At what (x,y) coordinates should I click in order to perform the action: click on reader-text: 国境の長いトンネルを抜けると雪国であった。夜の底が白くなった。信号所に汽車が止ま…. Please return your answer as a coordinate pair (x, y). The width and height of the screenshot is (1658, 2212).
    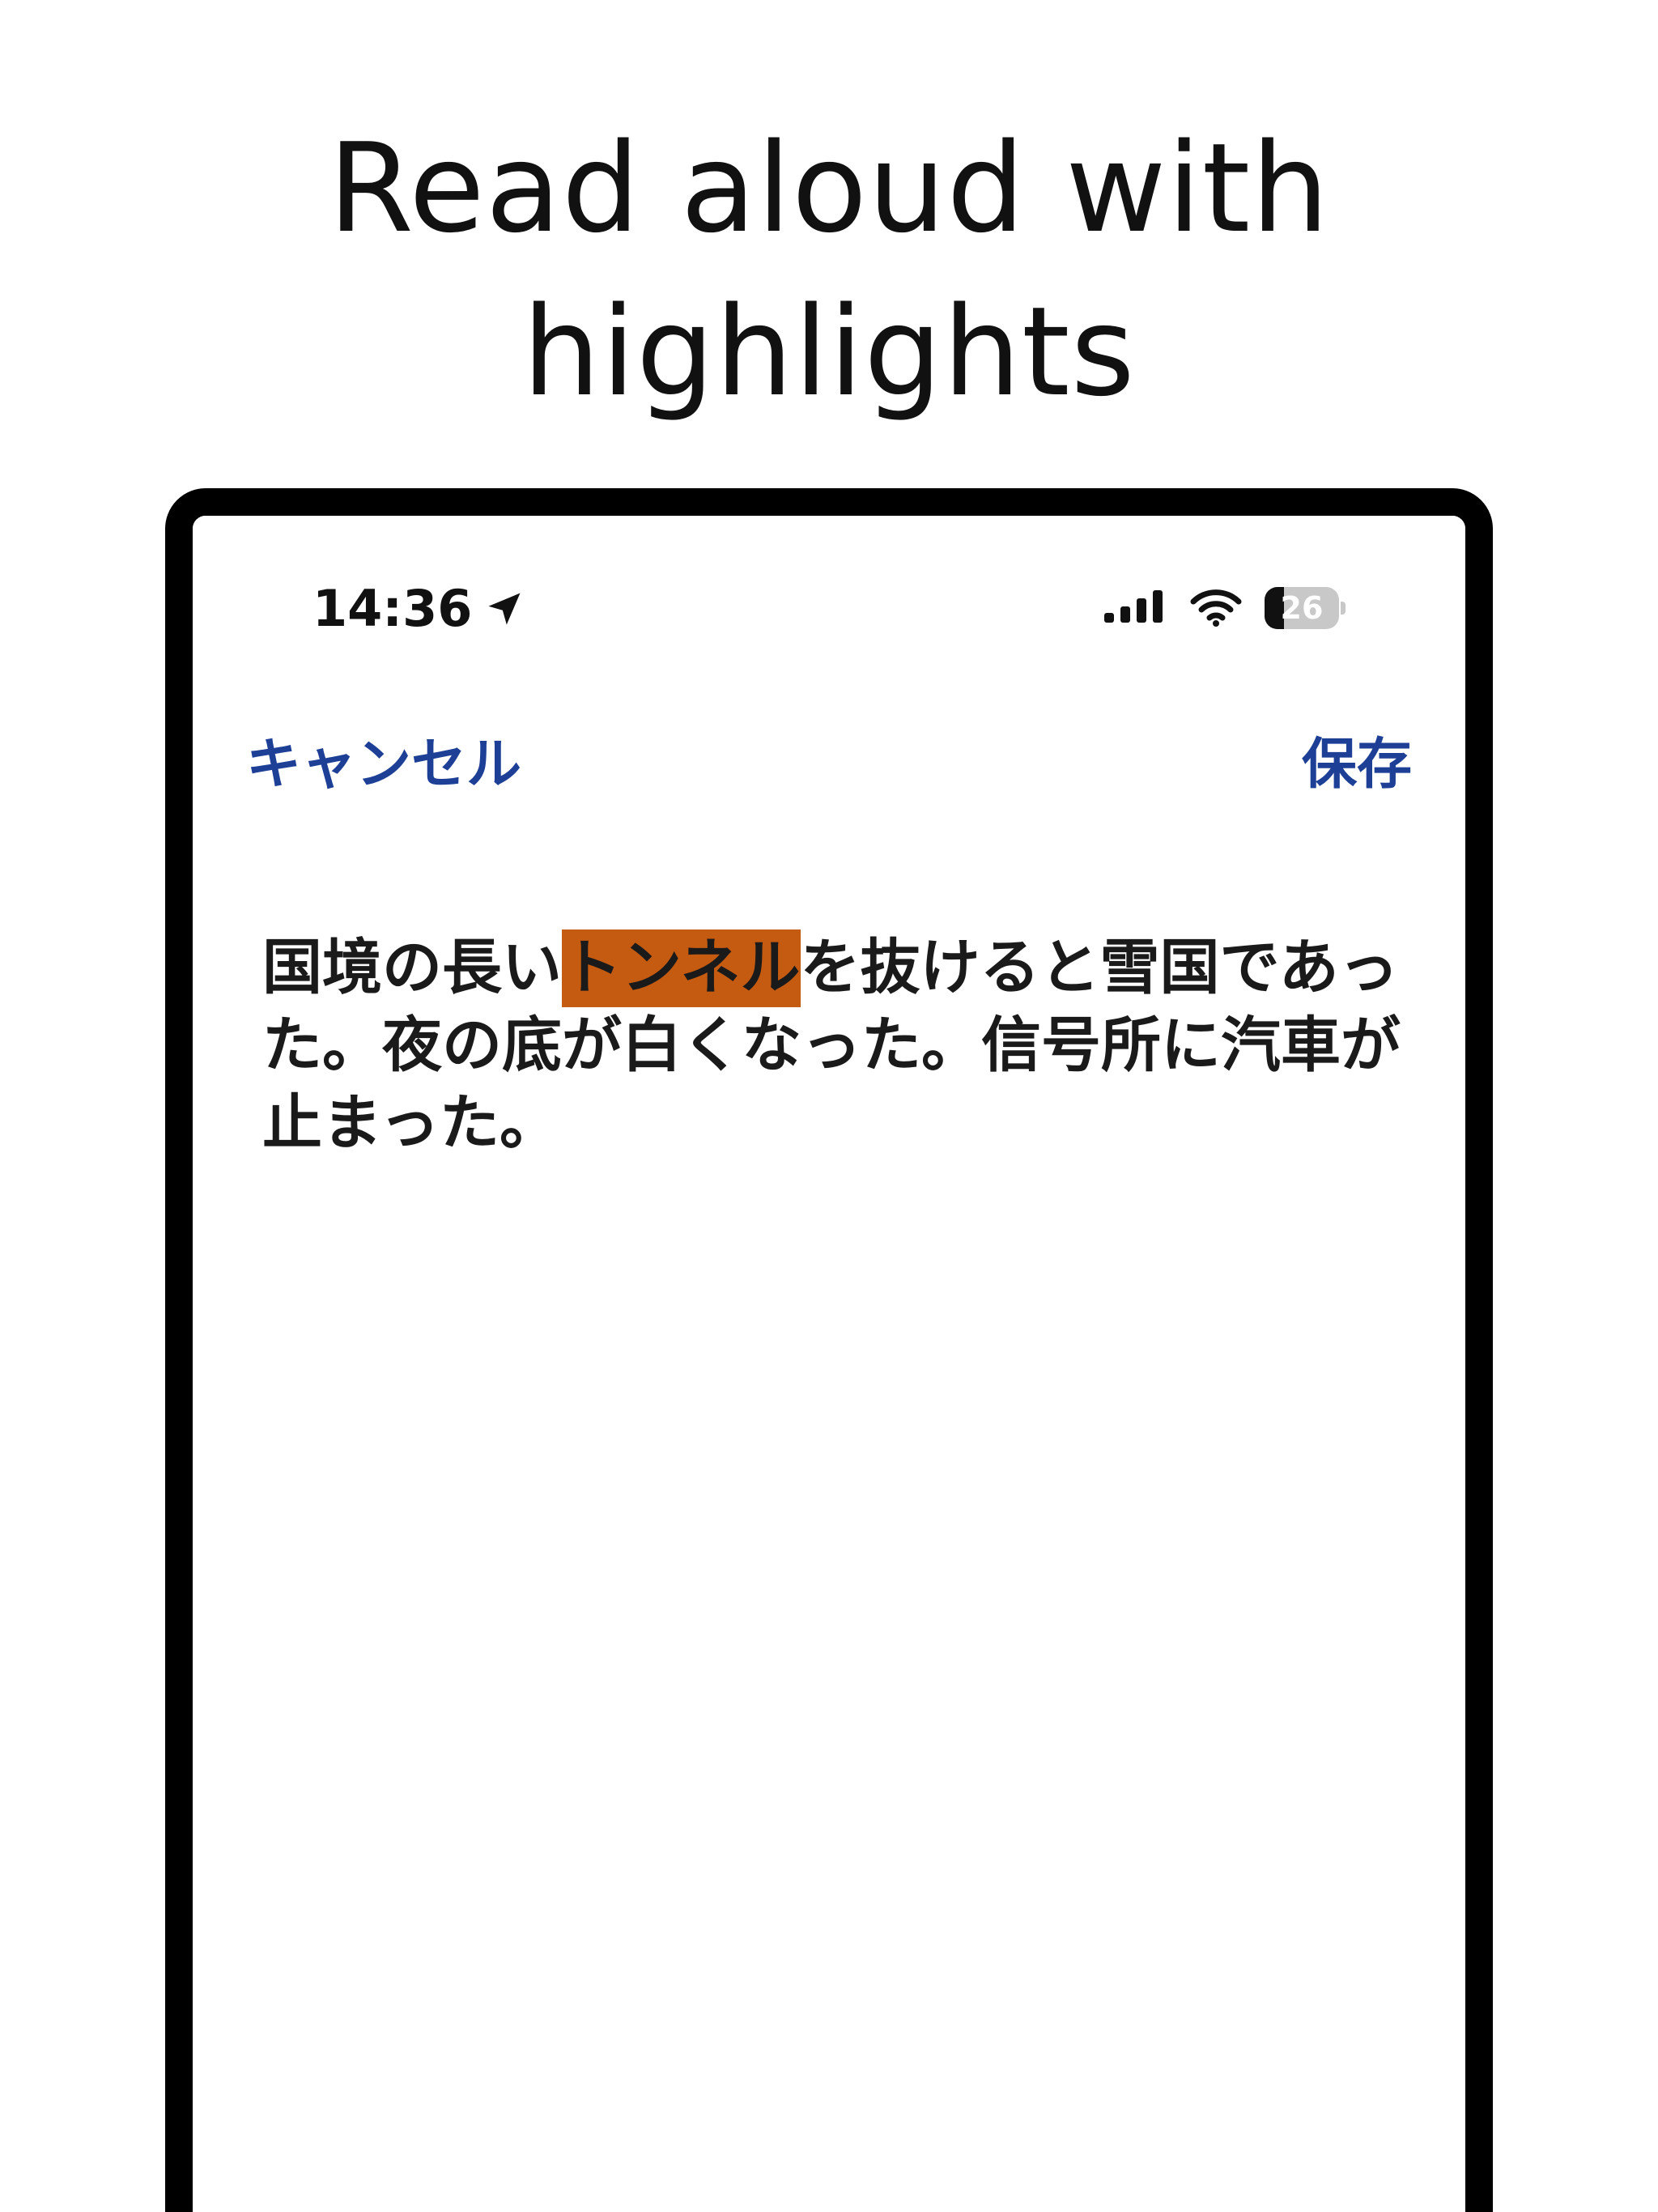
    Looking at the image, I should click on (837, 1045).